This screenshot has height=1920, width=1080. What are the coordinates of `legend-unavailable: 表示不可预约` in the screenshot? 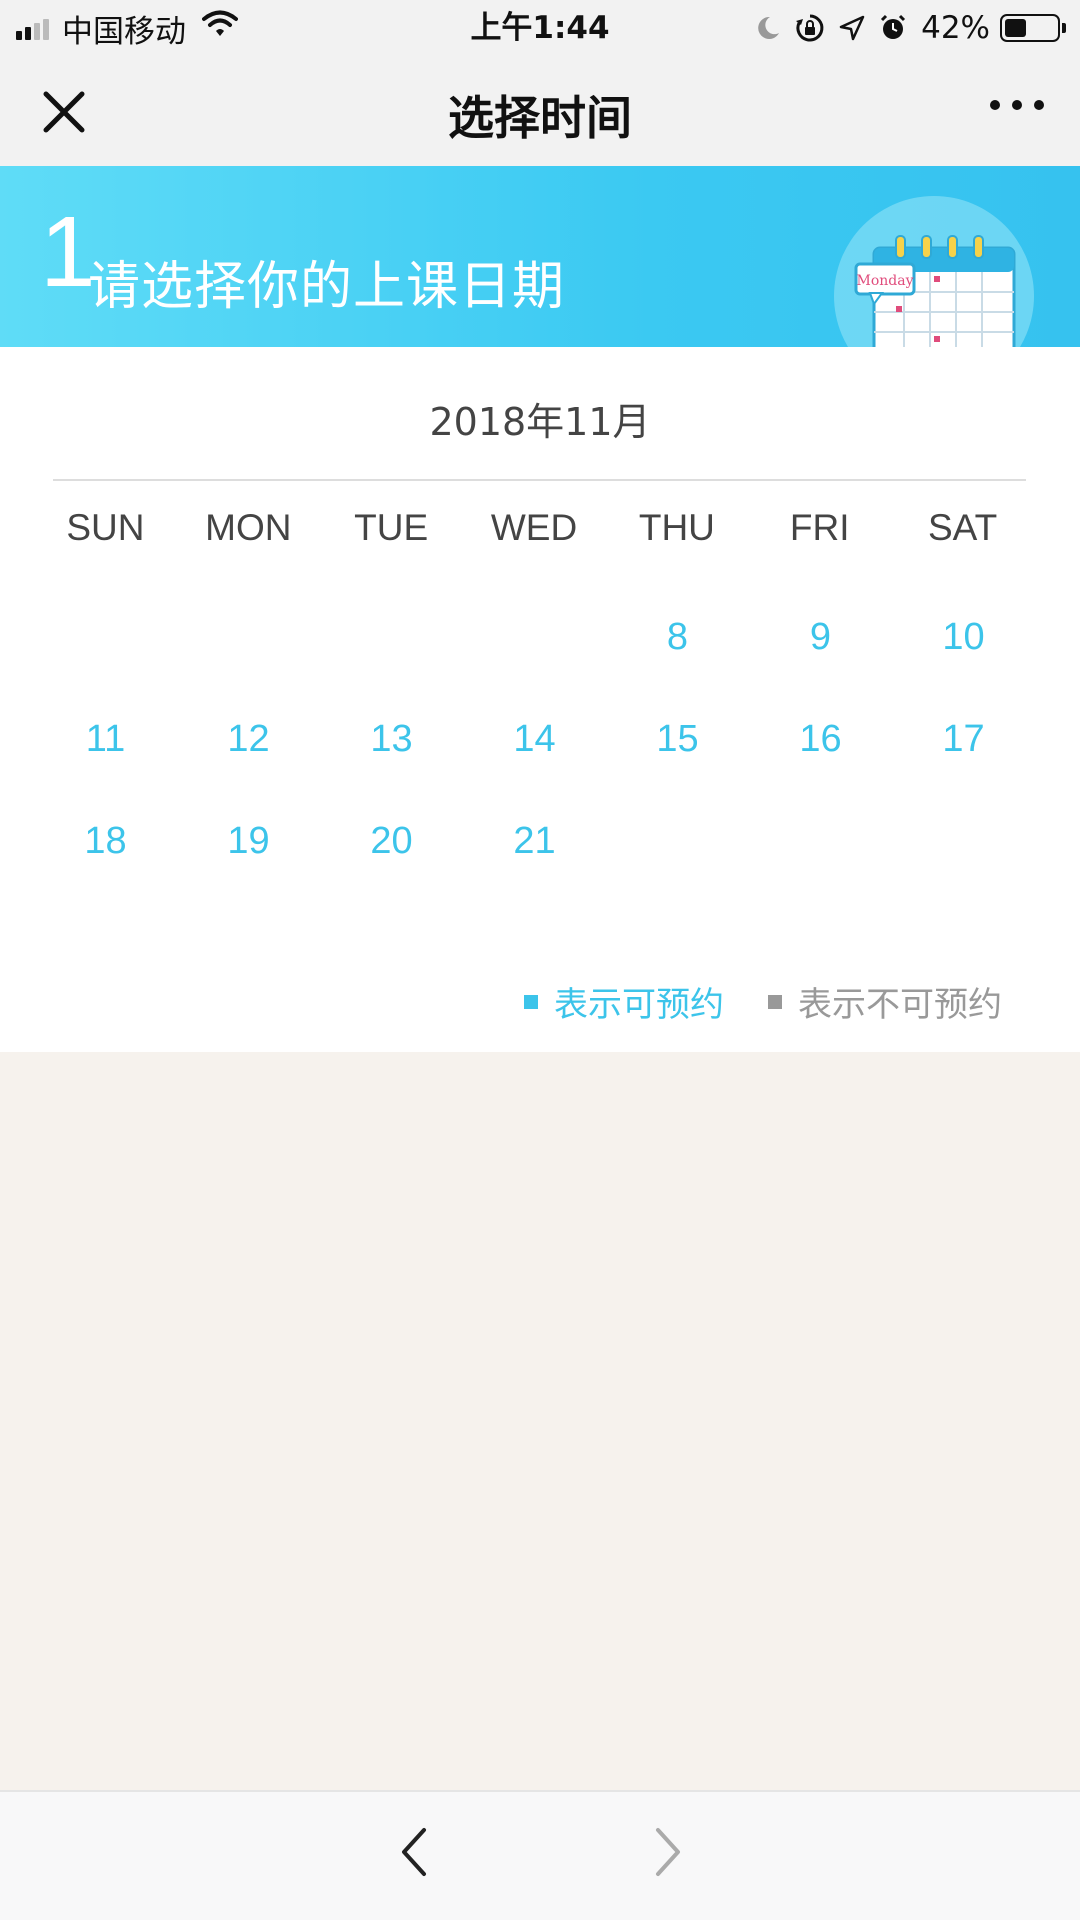 It's located at (885, 1001).